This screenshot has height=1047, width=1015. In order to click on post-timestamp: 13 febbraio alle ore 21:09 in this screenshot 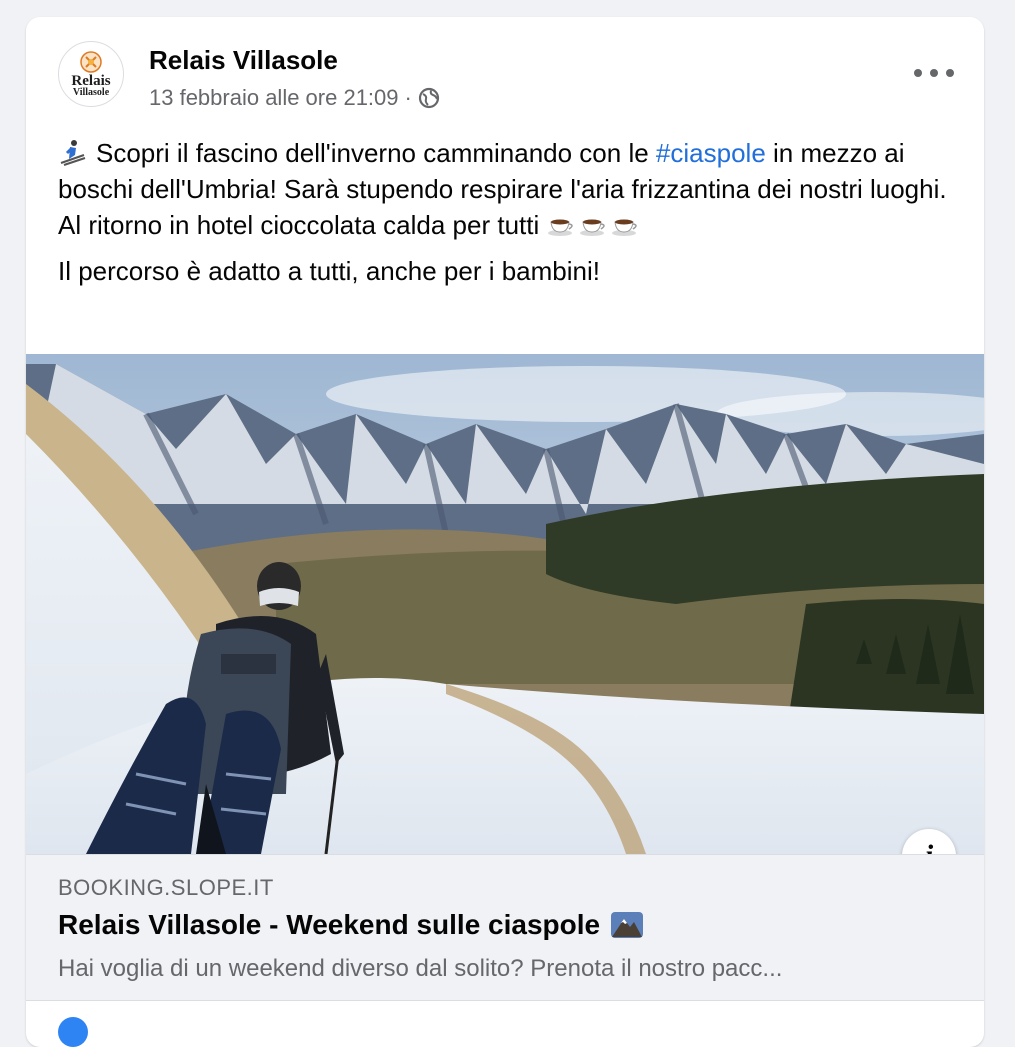, I will do `click(274, 98)`.